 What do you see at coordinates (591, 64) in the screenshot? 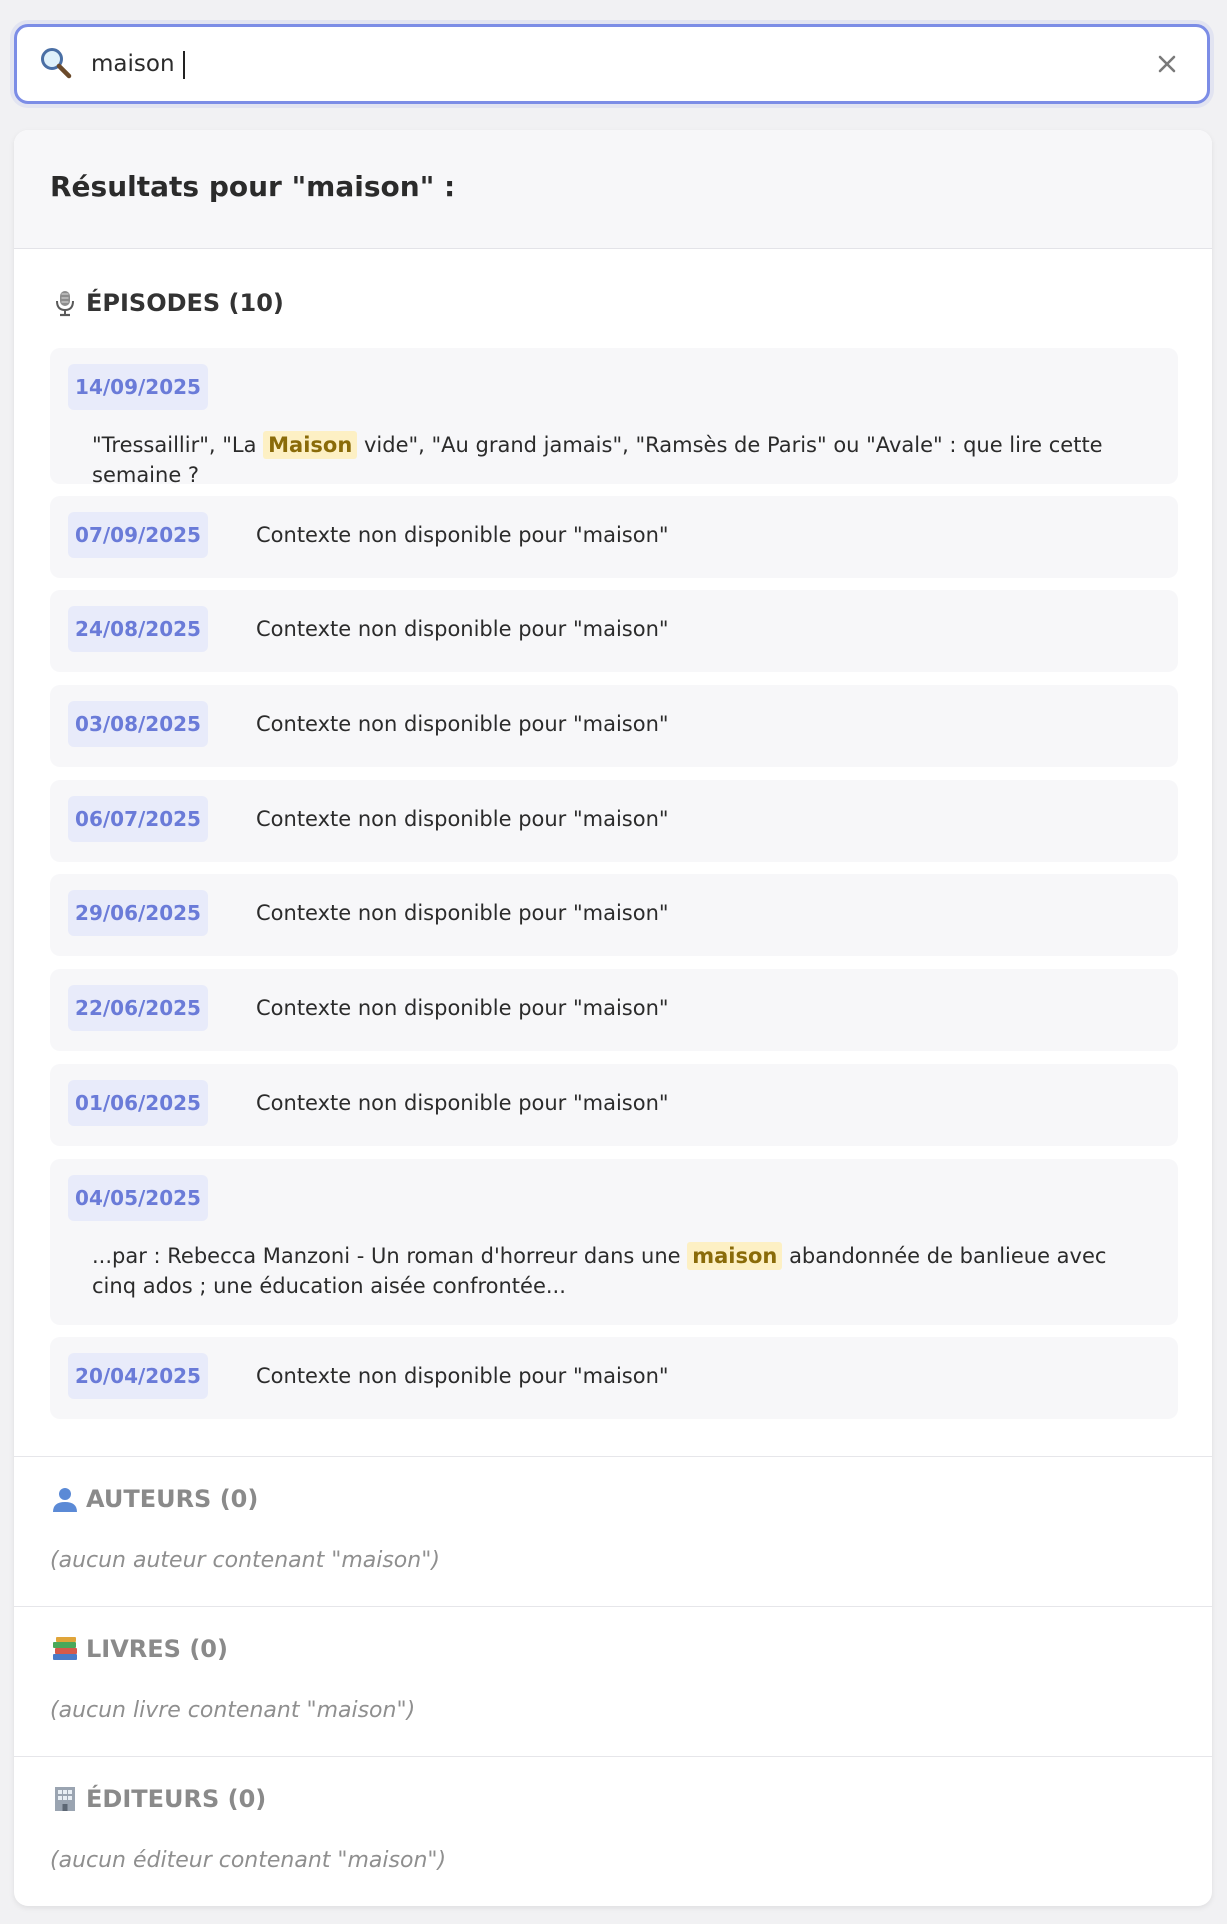
I see `search-input` at bounding box center [591, 64].